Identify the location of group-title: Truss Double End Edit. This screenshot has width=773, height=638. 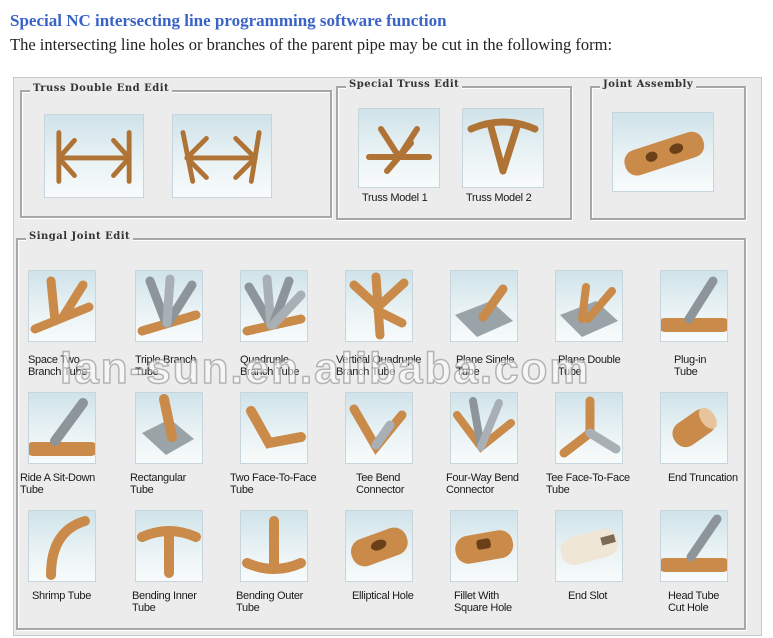
(101, 88).